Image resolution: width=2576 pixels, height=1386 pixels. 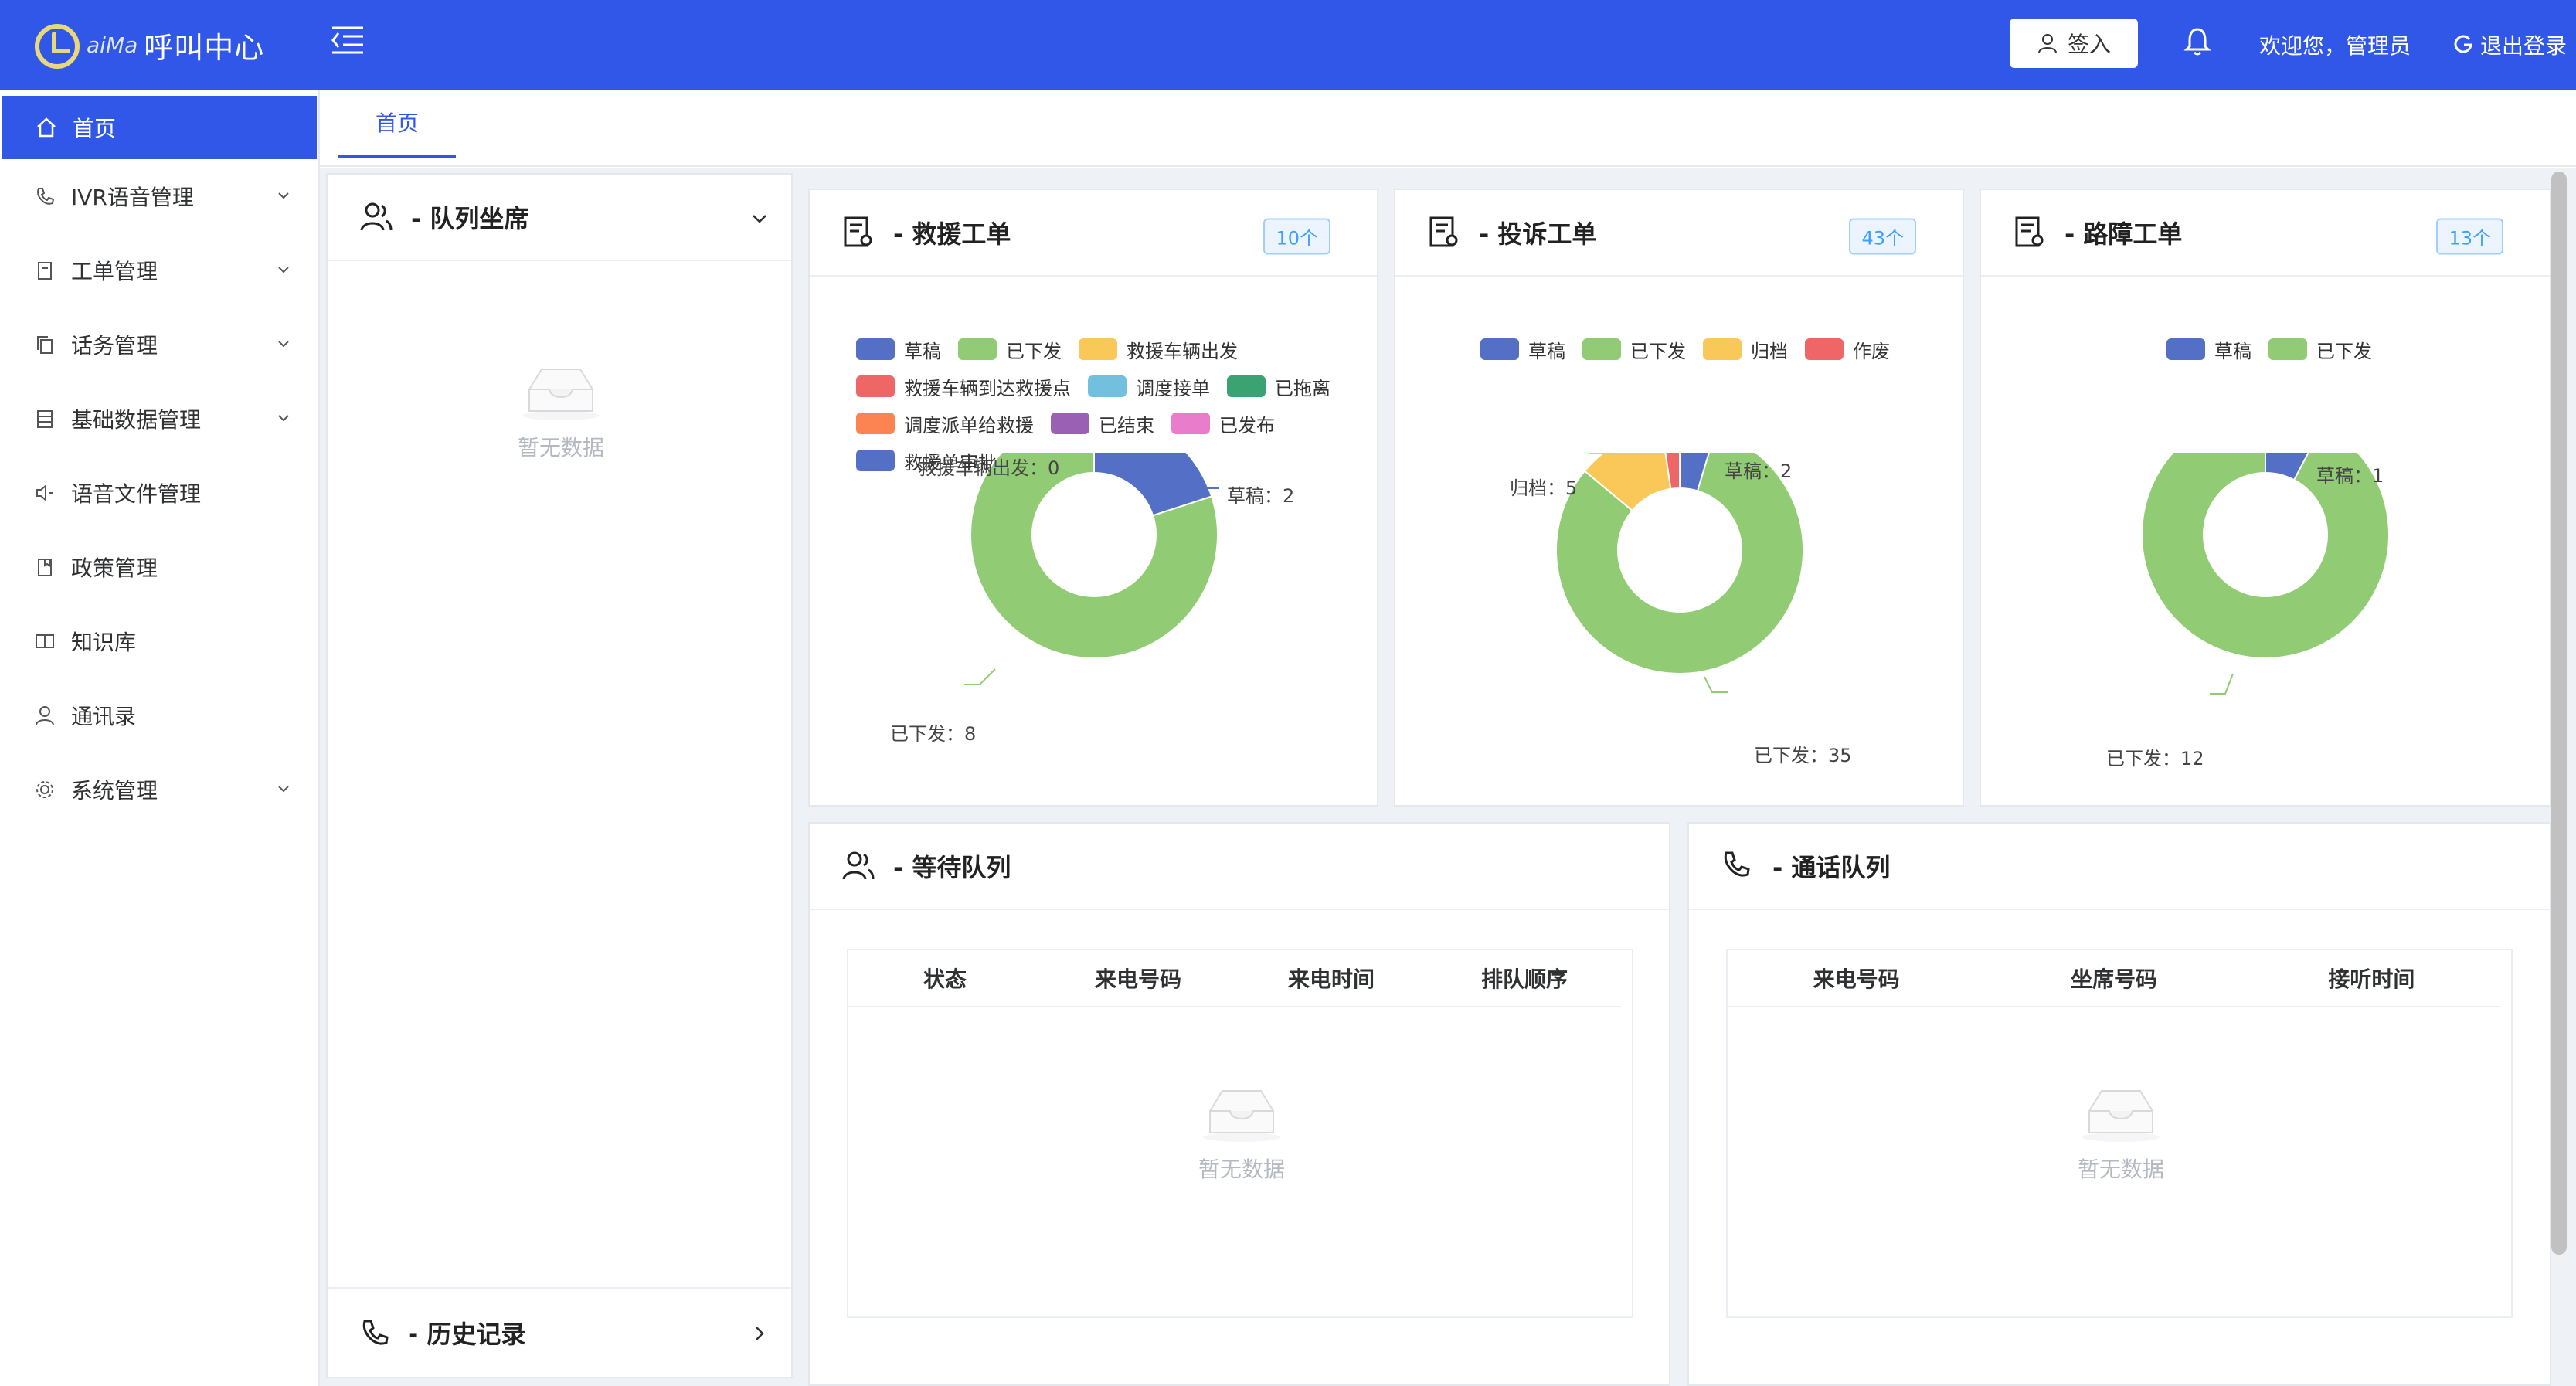 I want to click on tab-home: 首页, so click(x=397, y=124).